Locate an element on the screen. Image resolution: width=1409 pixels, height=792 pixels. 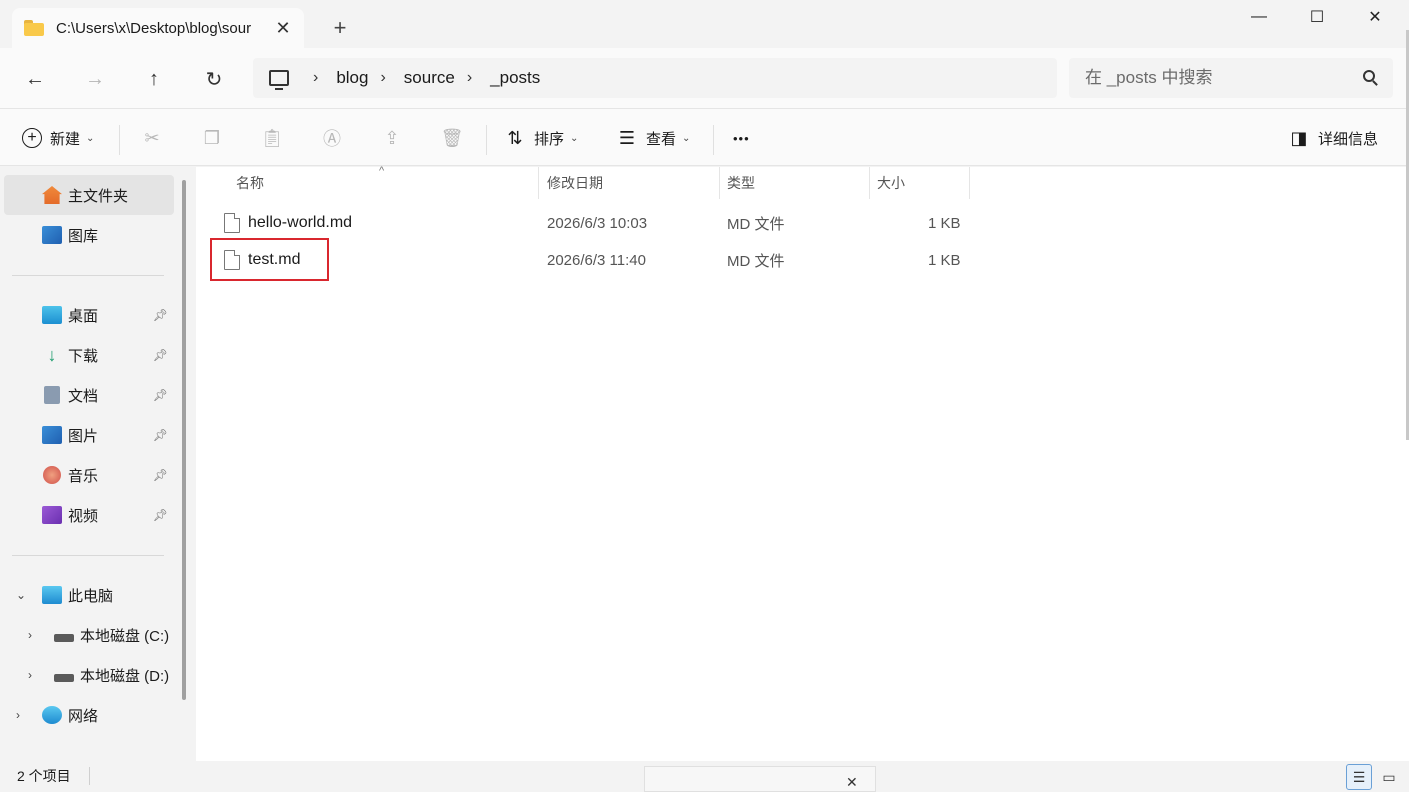
item-count: 2 个项目 is located at coordinates (44, 776).